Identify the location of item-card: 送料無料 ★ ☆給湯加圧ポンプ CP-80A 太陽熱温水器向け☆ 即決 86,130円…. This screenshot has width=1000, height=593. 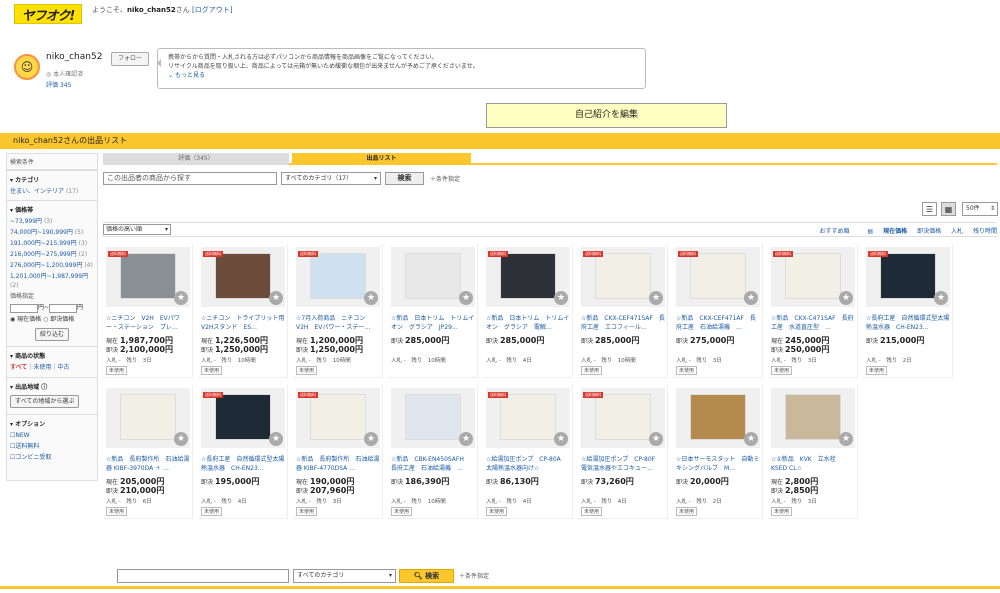
(528, 452).